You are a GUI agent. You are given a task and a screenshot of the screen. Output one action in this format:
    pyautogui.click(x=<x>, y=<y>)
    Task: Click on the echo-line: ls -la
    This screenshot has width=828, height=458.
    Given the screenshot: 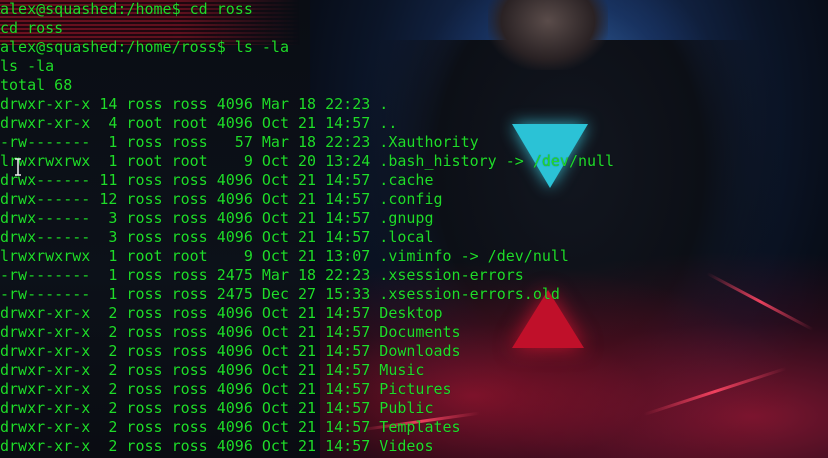 What is the action you would take?
    pyautogui.click(x=27, y=66)
    